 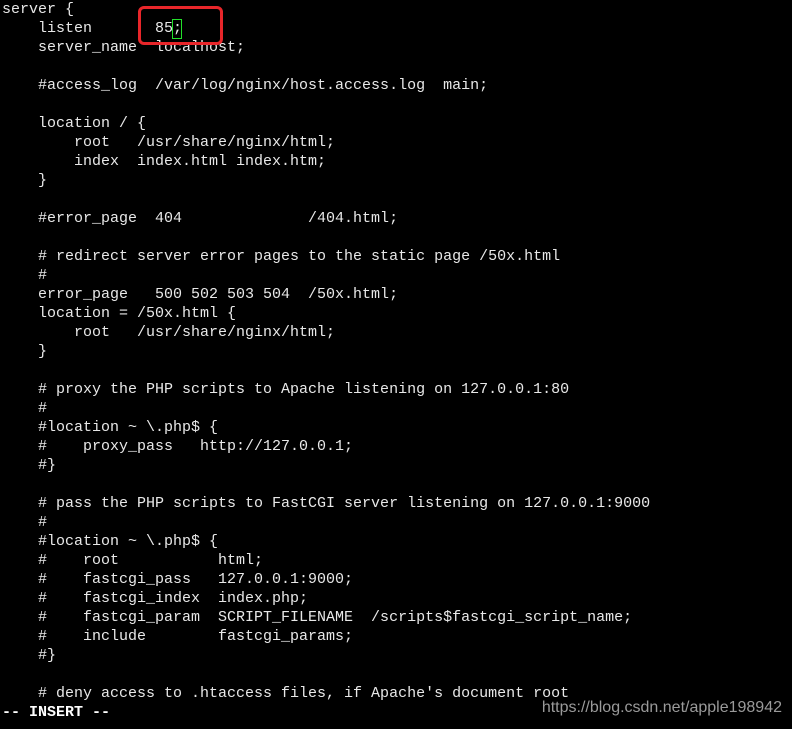 I want to click on code-line: error_page 500 502 503 504 /50x.html;, so click(x=200, y=294).